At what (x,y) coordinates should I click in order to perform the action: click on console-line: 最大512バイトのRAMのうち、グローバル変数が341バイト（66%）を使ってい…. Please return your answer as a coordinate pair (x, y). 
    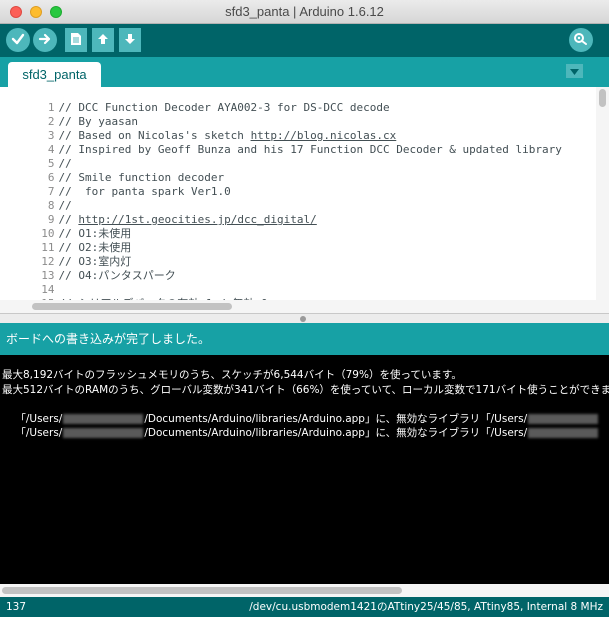
    Looking at the image, I should click on (305, 390).